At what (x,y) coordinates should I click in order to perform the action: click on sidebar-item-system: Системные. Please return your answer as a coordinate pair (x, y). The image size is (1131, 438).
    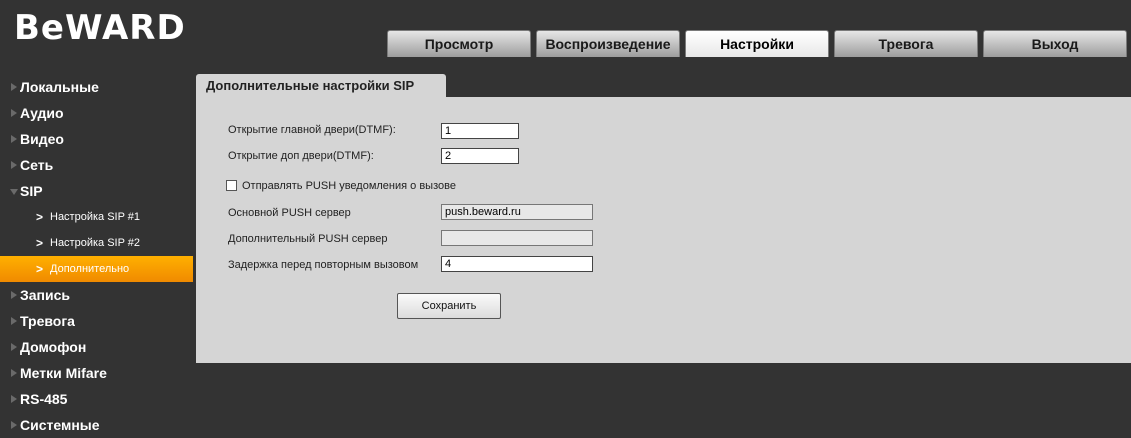
    Looking at the image, I should click on (98, 425).